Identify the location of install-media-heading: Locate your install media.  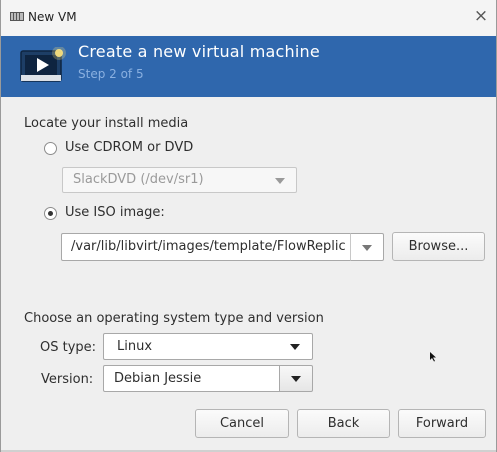
(106, 123).